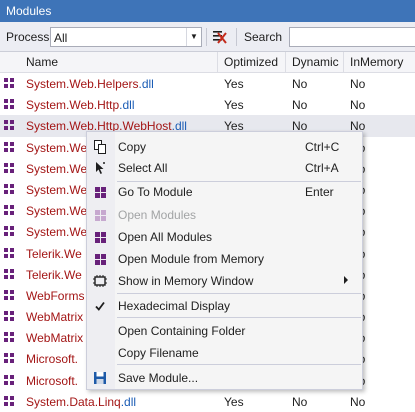 The width and height of the screenshot is (415, 412). What do you see at coordinates (346, 280) in the screenshot?
I see `submenu-arrow-icon` at bounding box center [346, 280].